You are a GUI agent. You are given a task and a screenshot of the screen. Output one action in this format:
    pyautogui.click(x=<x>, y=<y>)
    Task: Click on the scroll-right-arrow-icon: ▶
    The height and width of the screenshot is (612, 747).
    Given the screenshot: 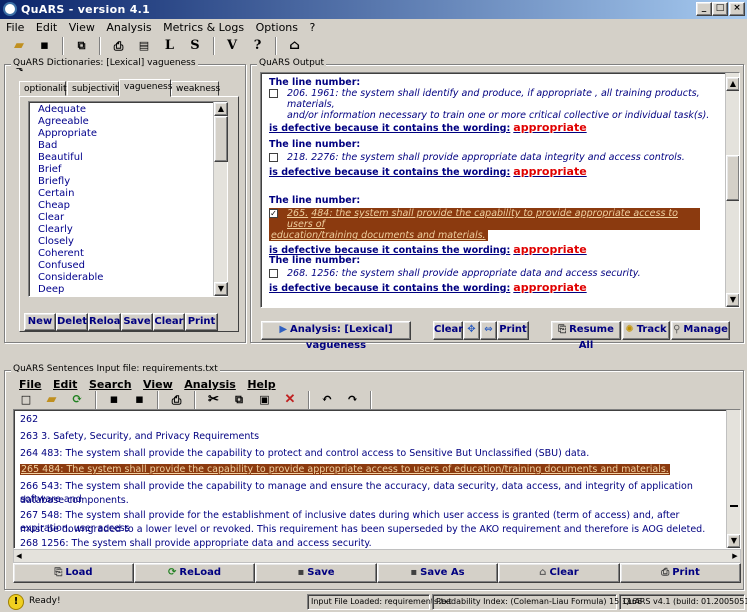 What is the action you would take?
    pyautogui.click(x=735, y=556)
    